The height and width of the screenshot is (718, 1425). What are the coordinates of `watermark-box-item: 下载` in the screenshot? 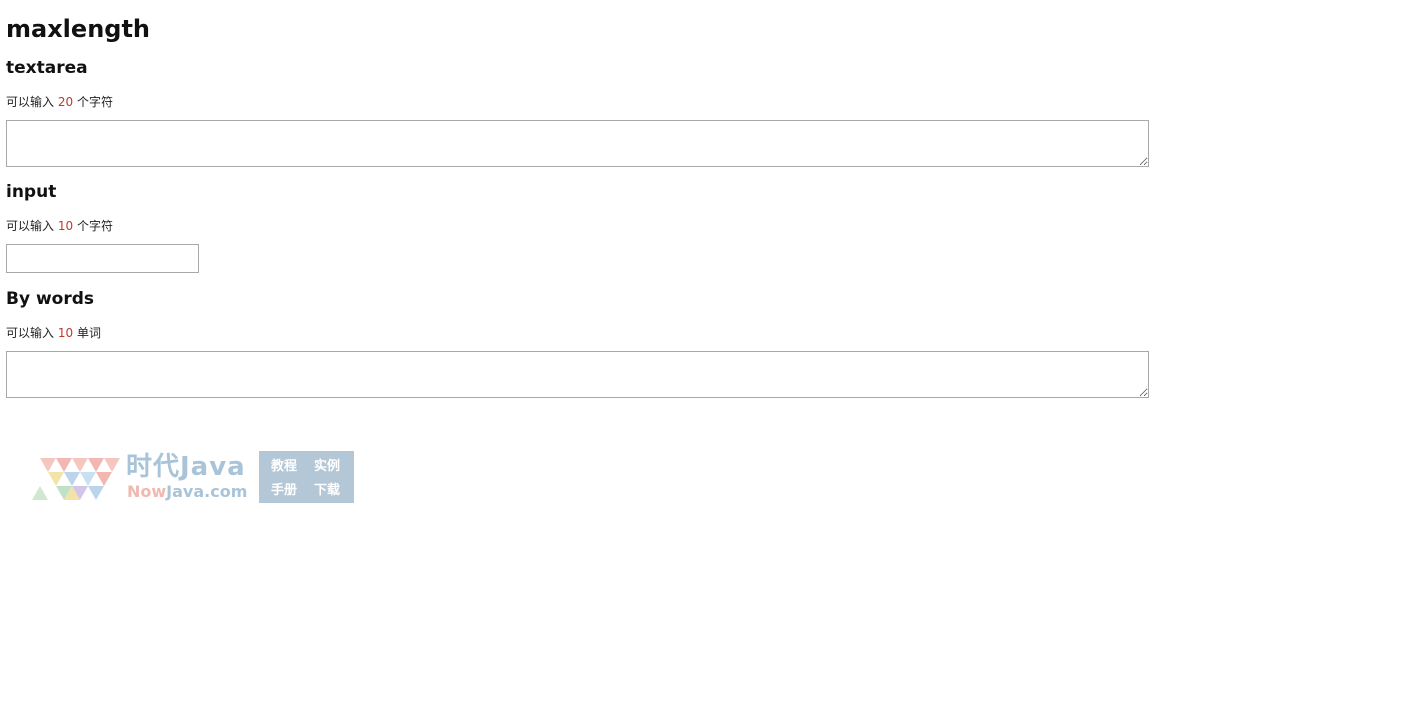 It's located at (327, 490).